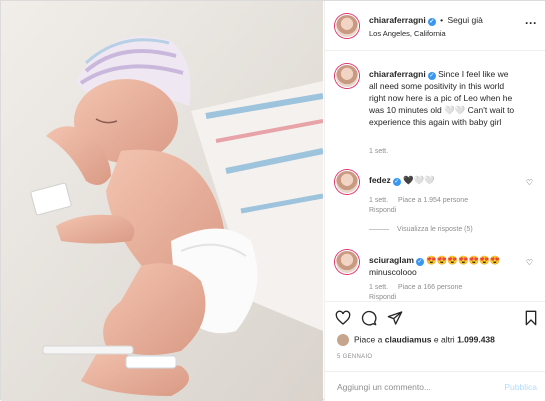  Describe the element at coordinates (430, 287) in the screenshot. I see `comment-likes: Piace a 166 persone` at that location.